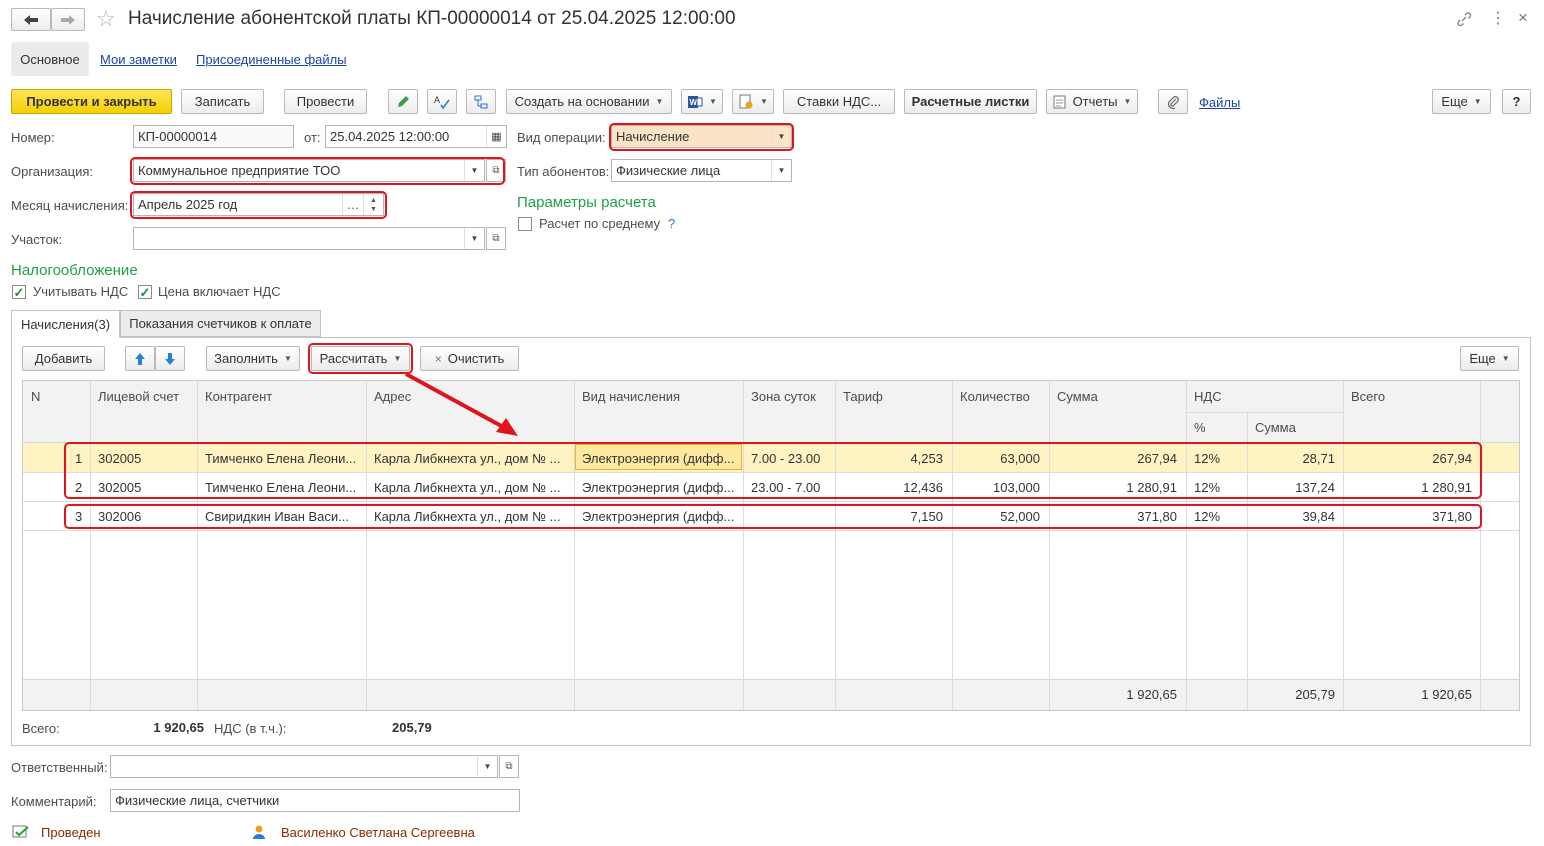  Describe the element at coordinates (1461, 101) in the screenshot. I see `more-button: Еще ▼` at that location.